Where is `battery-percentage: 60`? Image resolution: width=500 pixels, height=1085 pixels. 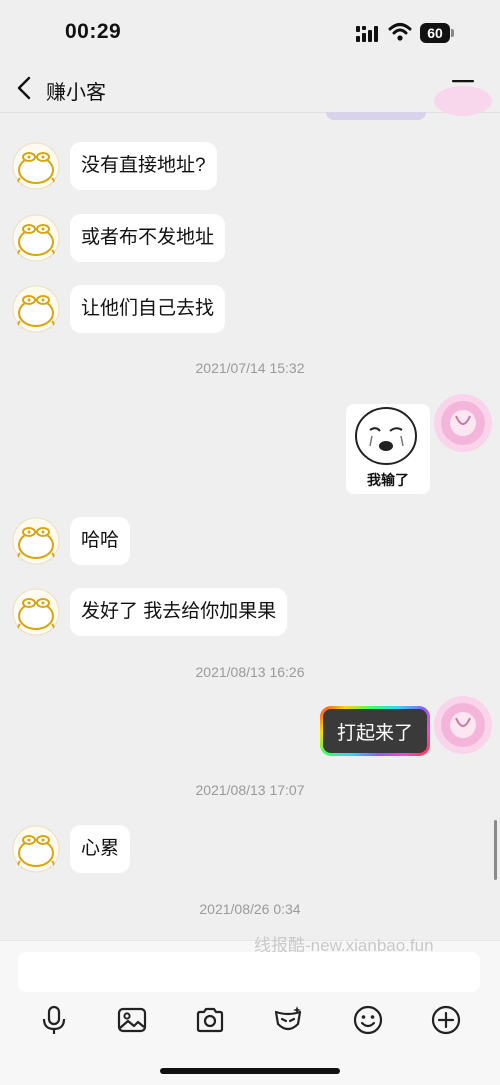
battery-percentage: 60 is located at coordinates (435, 33).